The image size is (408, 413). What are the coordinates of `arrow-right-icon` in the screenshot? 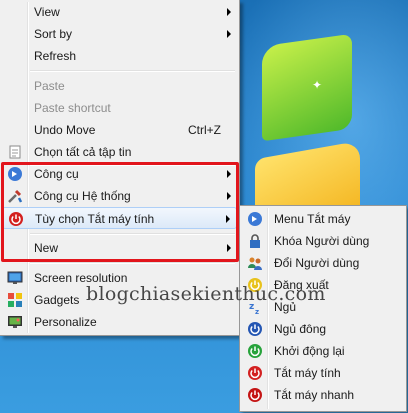 It's located at (255, 219).